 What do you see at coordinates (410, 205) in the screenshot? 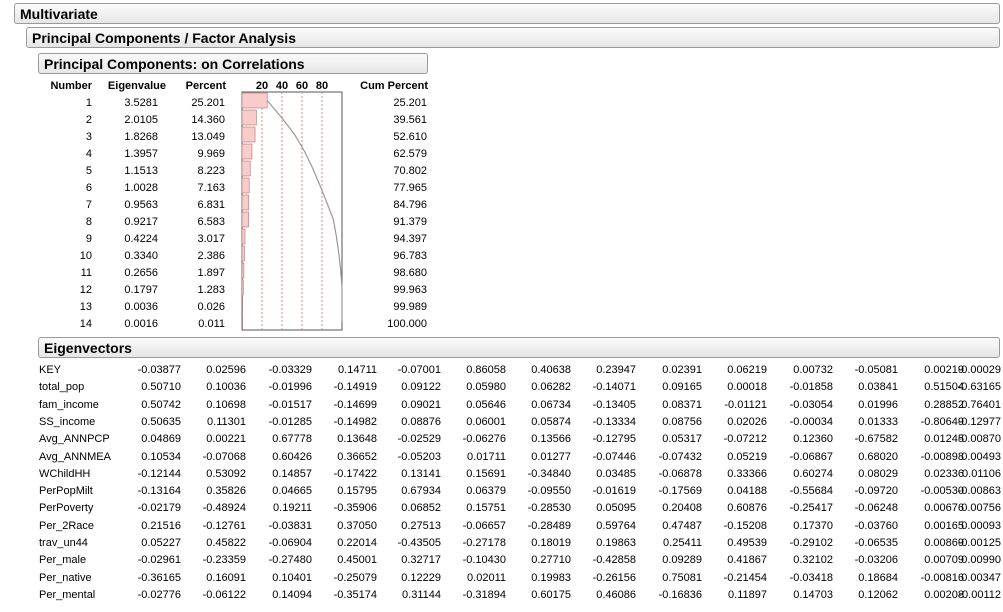
I see `eigen-cum-percent: 84.796` at bounding box center [410, 205].